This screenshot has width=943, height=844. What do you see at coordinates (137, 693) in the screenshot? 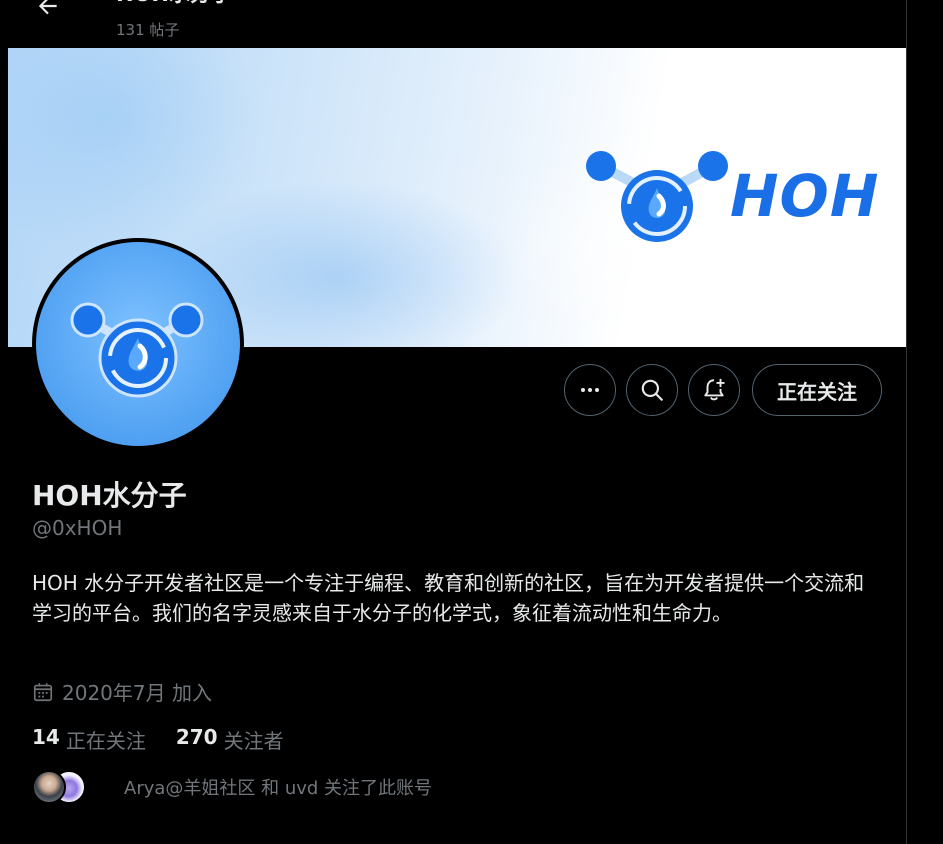
I see `joined-text: 2020年7月 加入` at bounding box center [137, 693].